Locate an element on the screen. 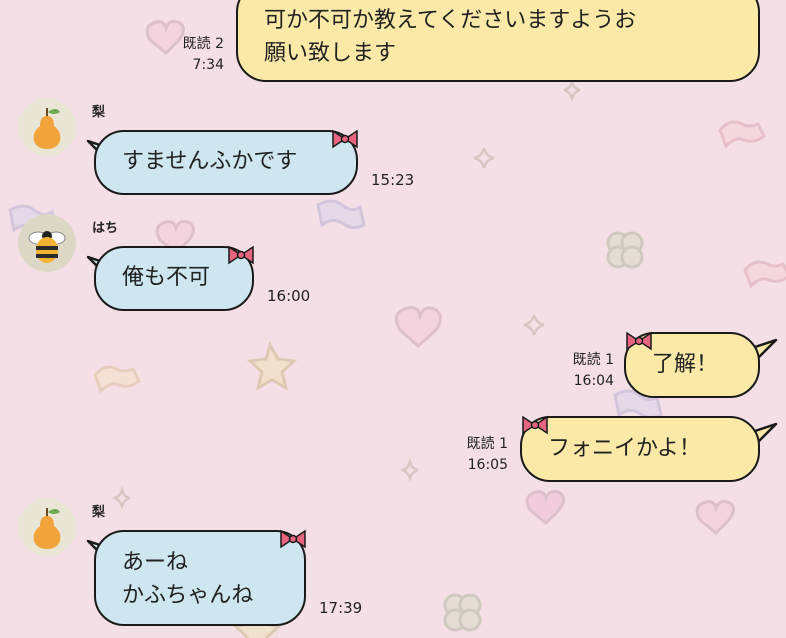  message-text-line: すませんふかです is located at coordinates (210, 161).